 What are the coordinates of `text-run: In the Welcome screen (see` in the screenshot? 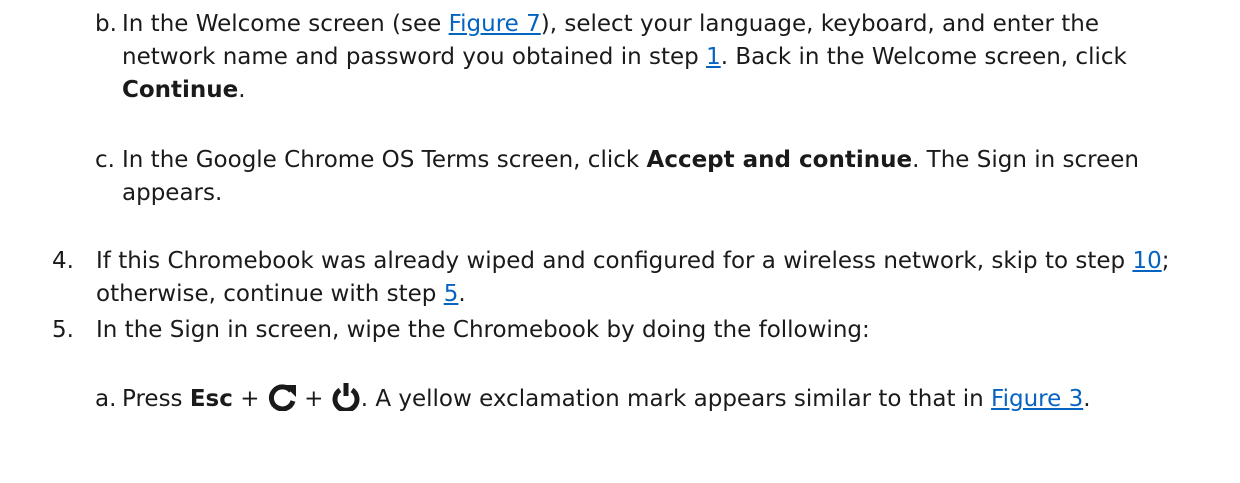 It's located at (285, 24).